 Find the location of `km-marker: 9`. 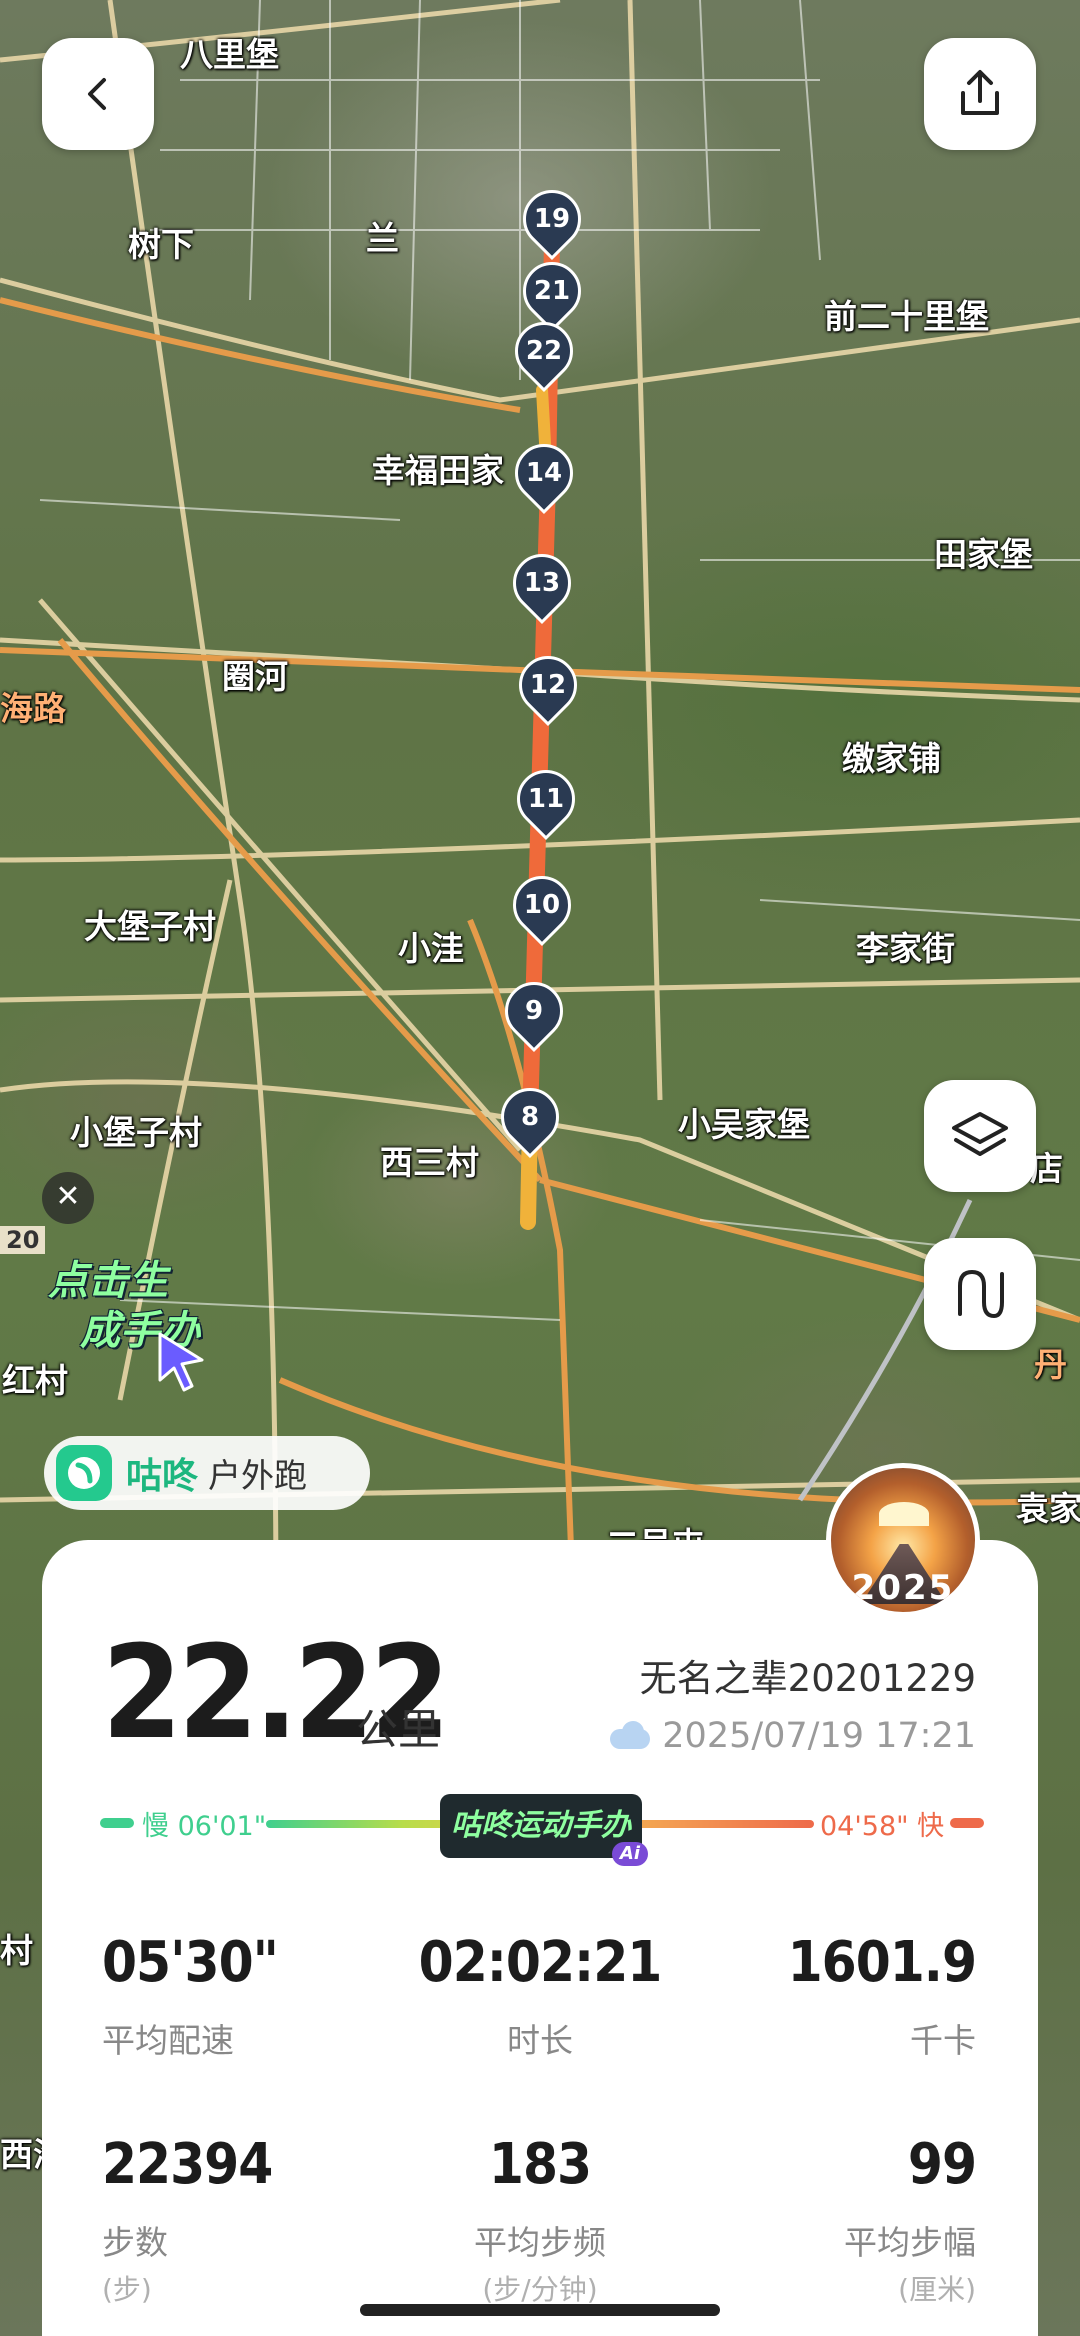

km-marker: 9 is located at coordinates (534, 1011).